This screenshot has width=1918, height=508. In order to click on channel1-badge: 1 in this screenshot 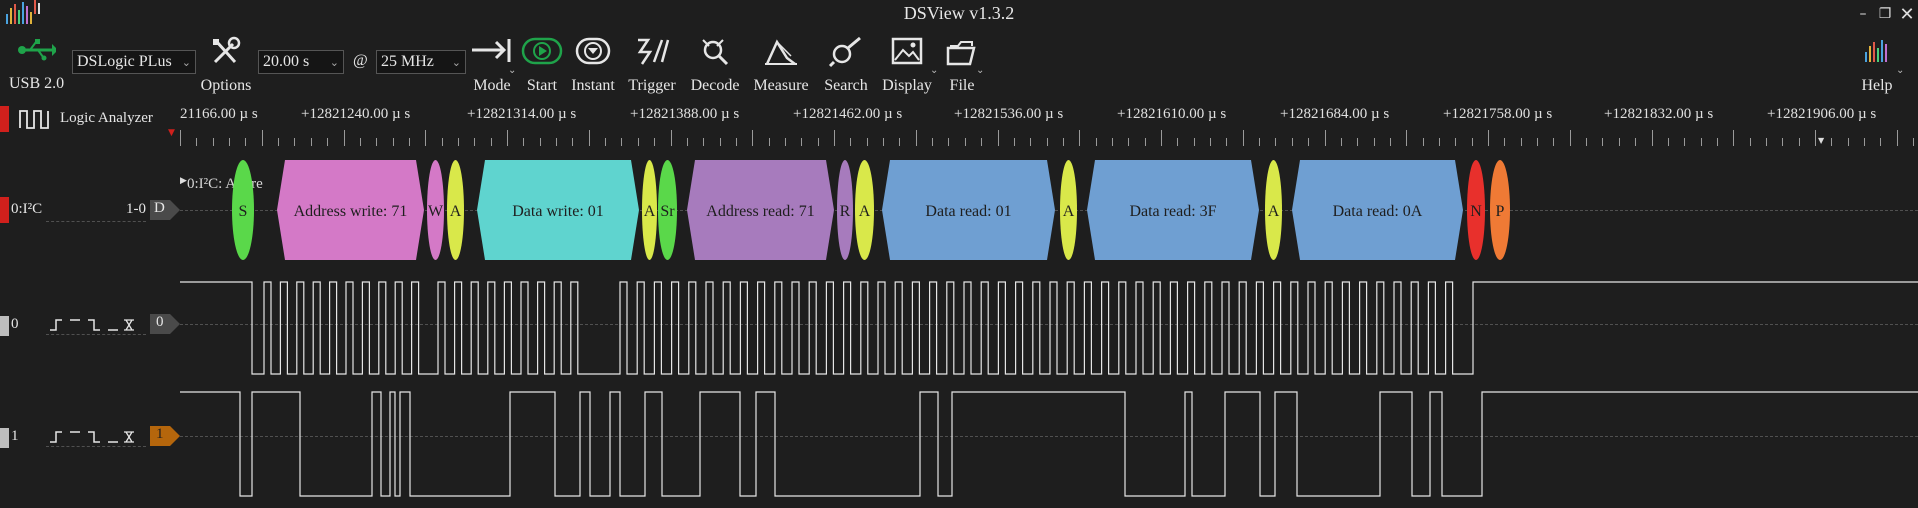, I will do `click(166, 436)`.